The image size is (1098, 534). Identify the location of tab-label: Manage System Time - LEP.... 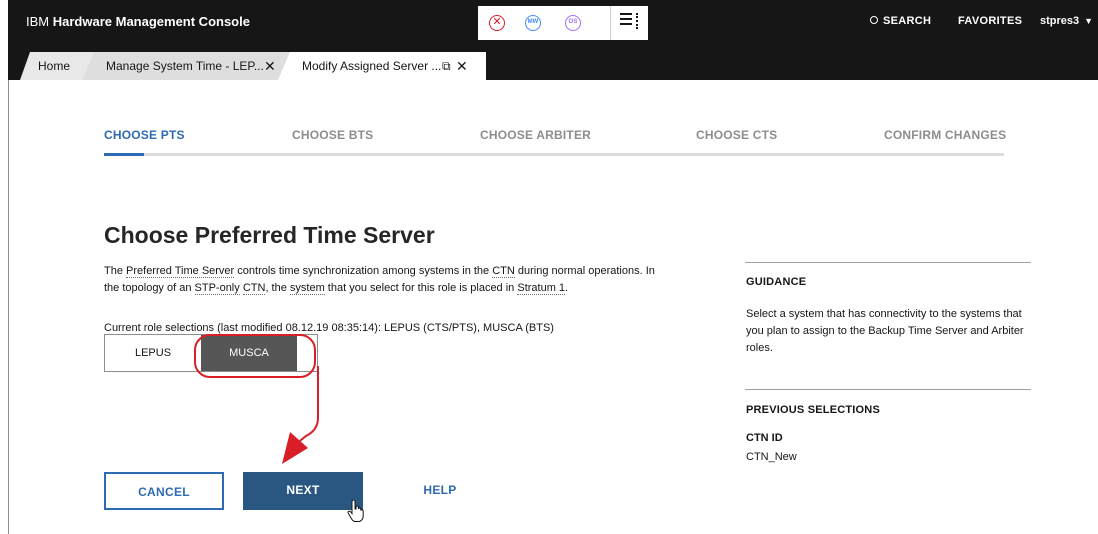
(185, 66).